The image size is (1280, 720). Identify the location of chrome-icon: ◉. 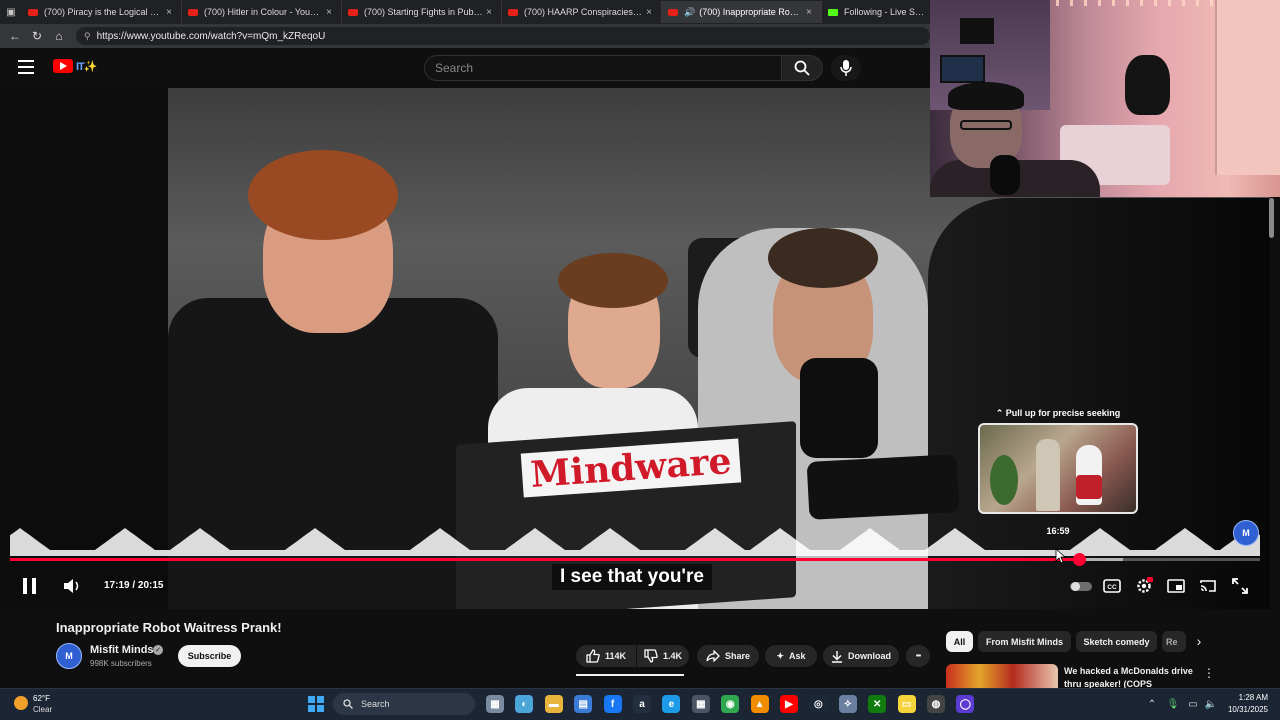
(730, 704).